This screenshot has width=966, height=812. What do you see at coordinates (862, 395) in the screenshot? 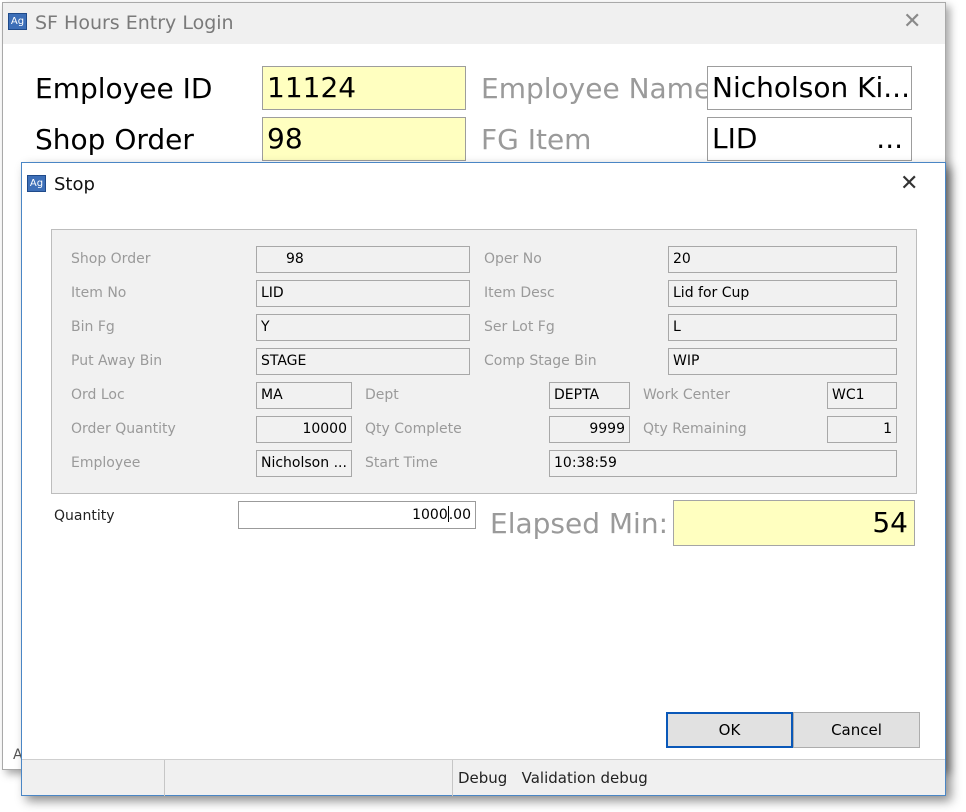
I see `work-center-field: WC1` at bounding box center [862, 395].